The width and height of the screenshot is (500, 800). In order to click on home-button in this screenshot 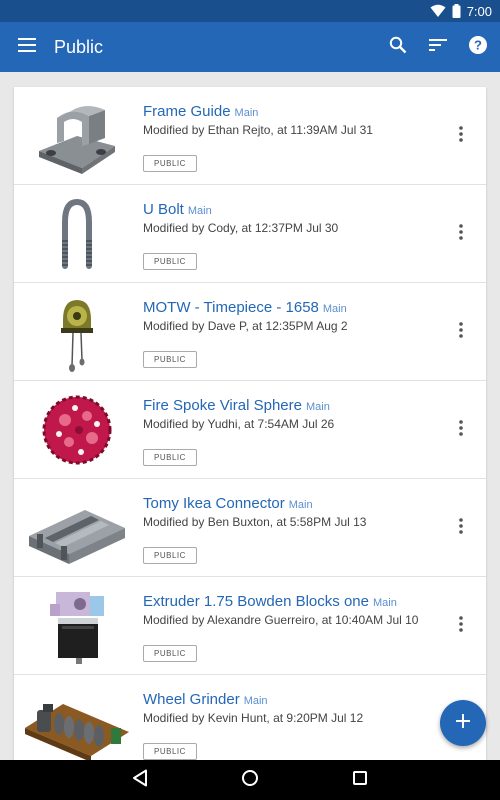, I will do `click(250, 780)`.